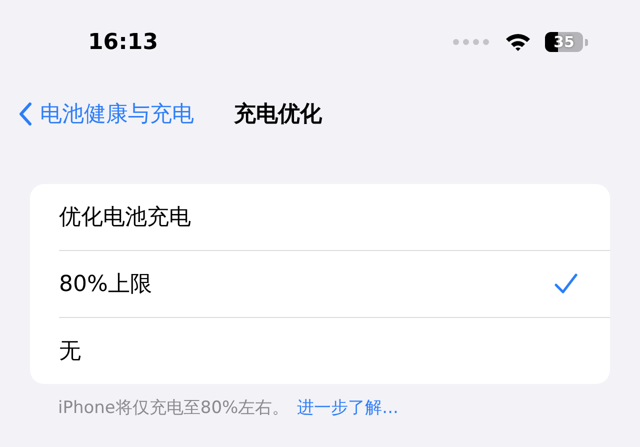 The image size is (640, 447). Describe the element at coordinates (518, 42) in the screenshot. I see `wifi-icon` at that location.